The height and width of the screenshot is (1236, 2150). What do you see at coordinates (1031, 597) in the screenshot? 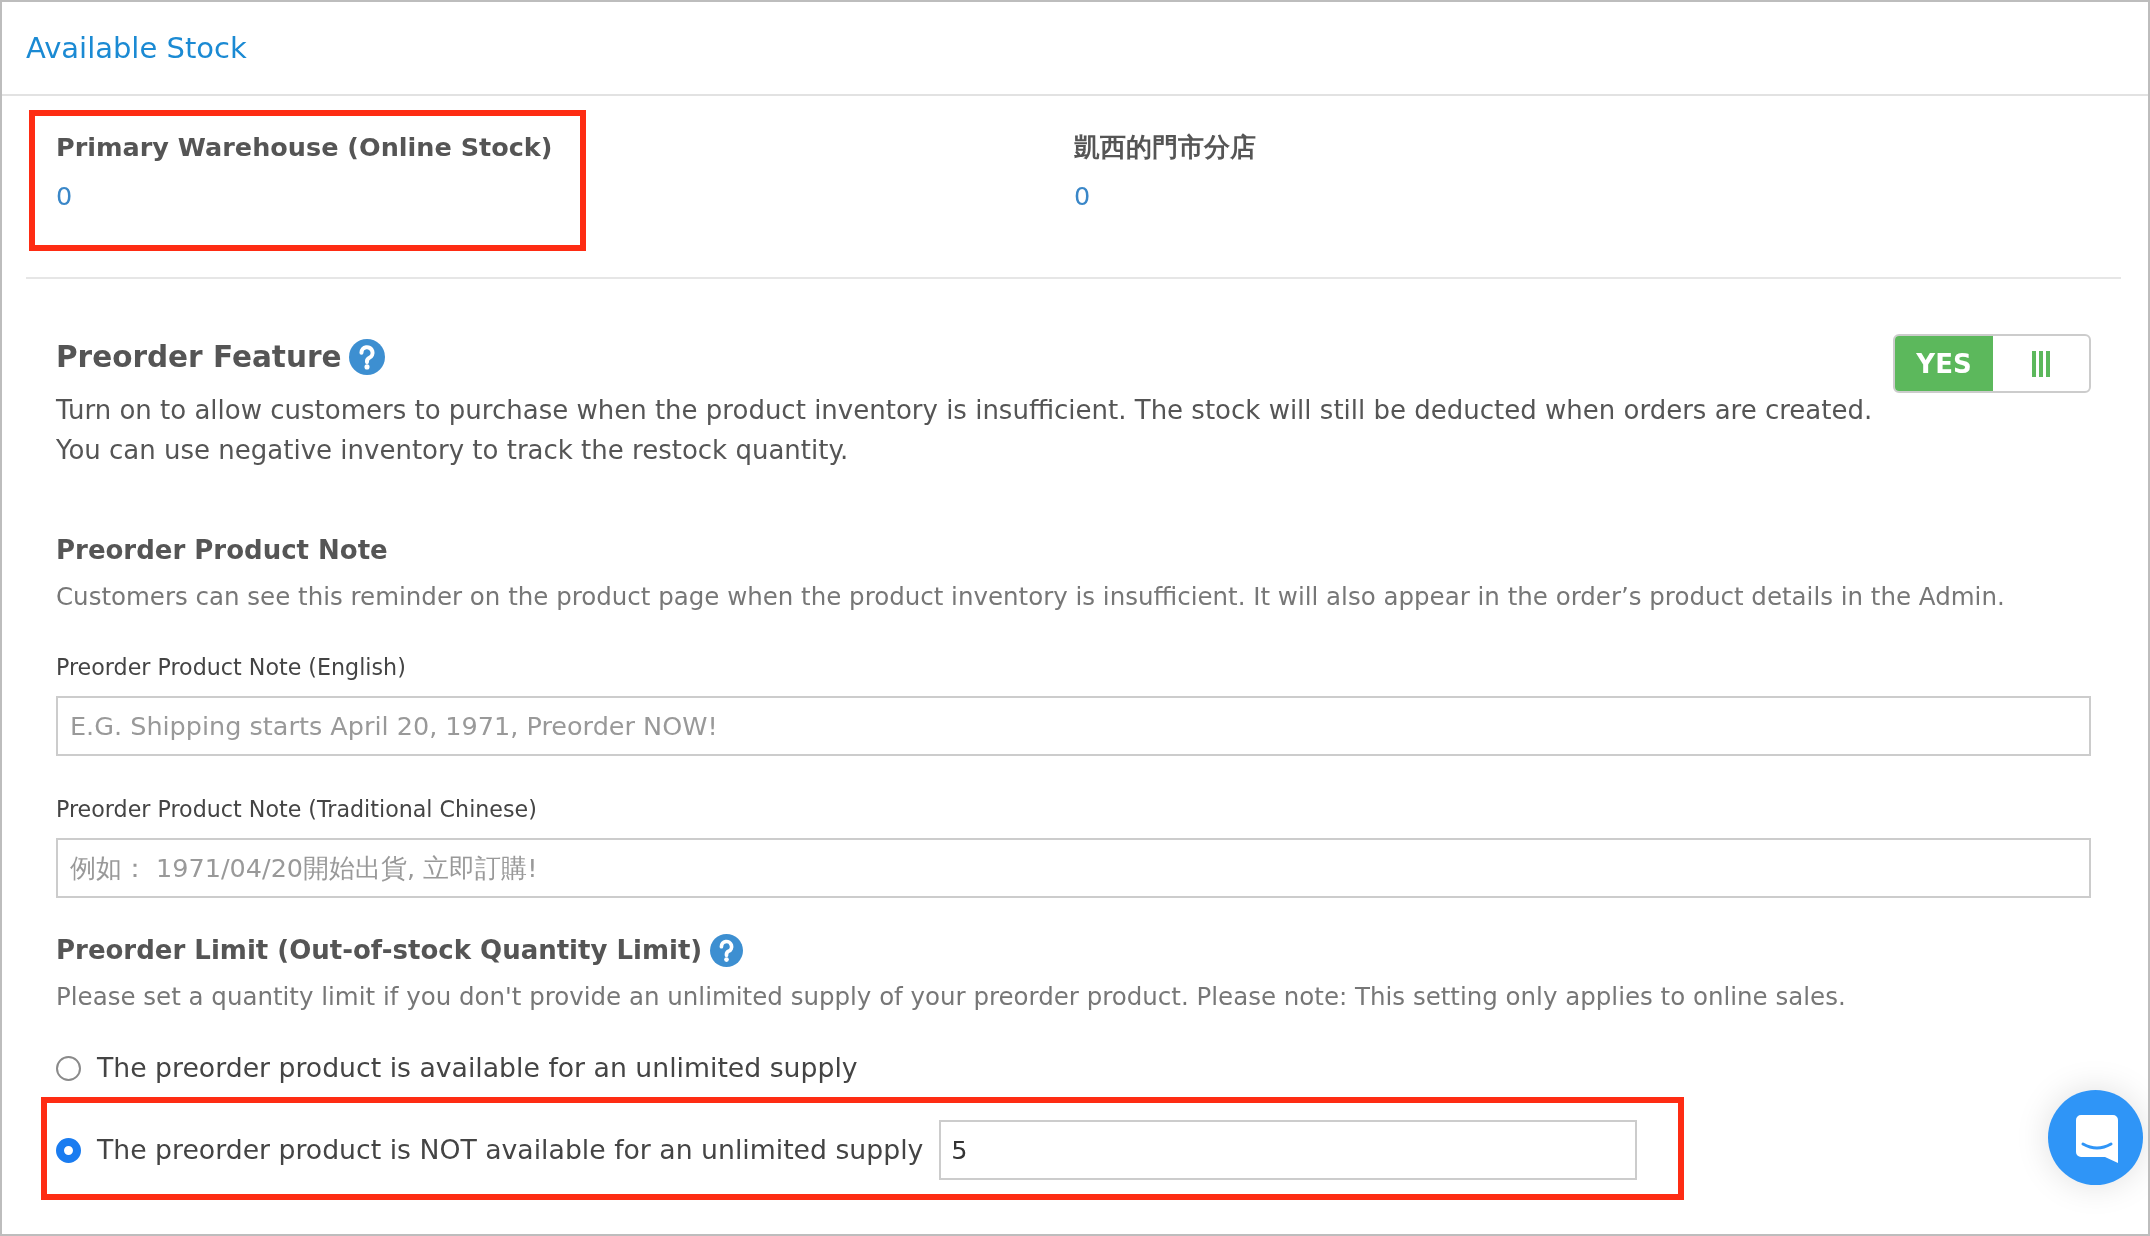
I see `description-text: Customers can see this reminder on the product page when the product inventory is insufficient. It will also appear in the order’s product details in the Admin.` at bounding box center [1031, 597].